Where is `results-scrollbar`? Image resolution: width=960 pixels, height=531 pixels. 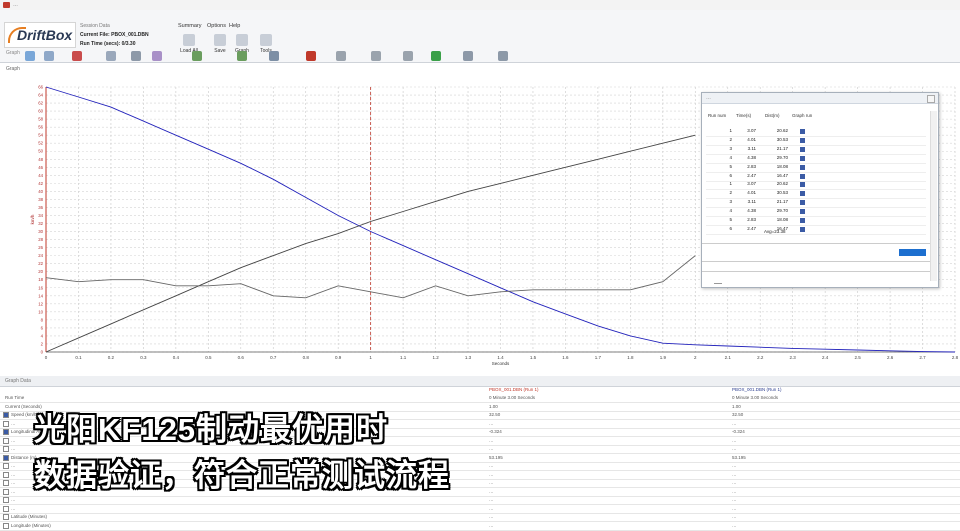 results-scrollbar is located at coordinates (933, 196).